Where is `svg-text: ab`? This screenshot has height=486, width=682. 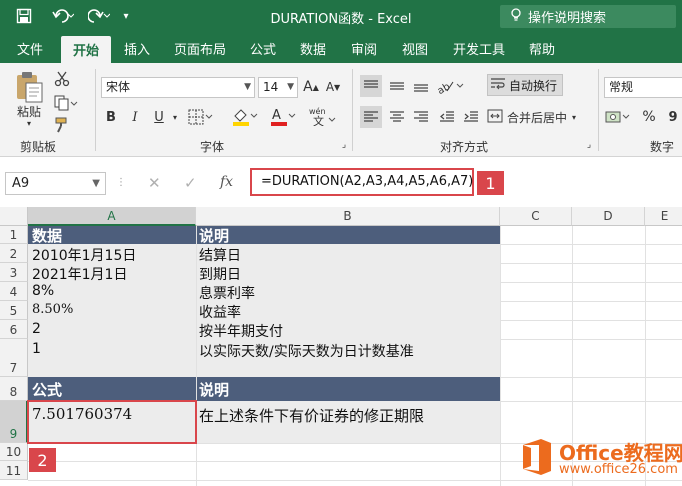
svg-text: ab is located at coordinates (444, 87).